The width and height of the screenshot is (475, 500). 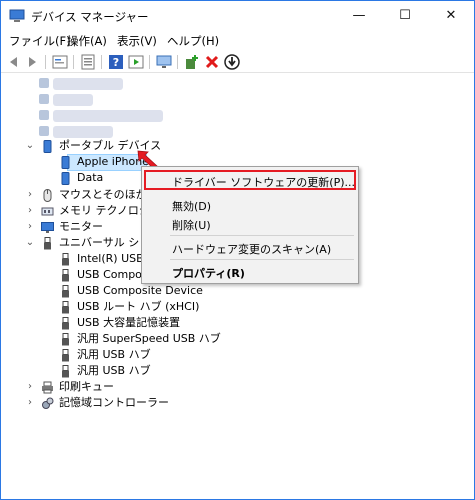 What do you see at coordinates (79, 259) in the screenshot?
I see `tree-item-usb-device: Intel(R) USB 3.` at bounding box center [79, 259].